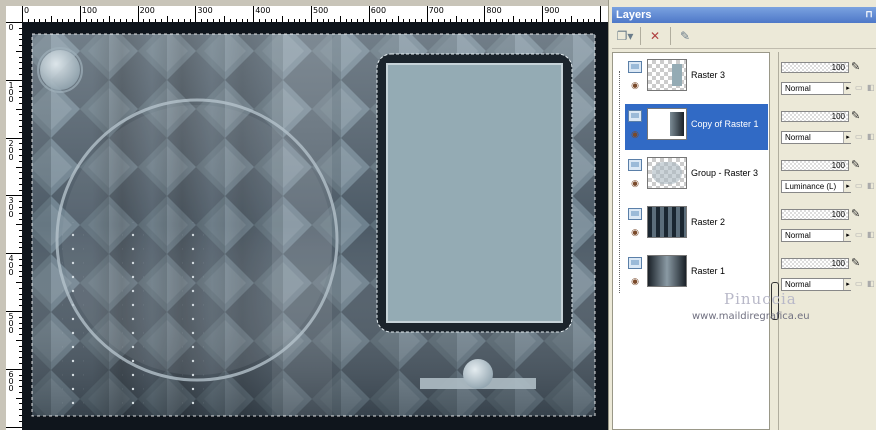  I want to click on ruler-v-label: 0, so click(11, 27).